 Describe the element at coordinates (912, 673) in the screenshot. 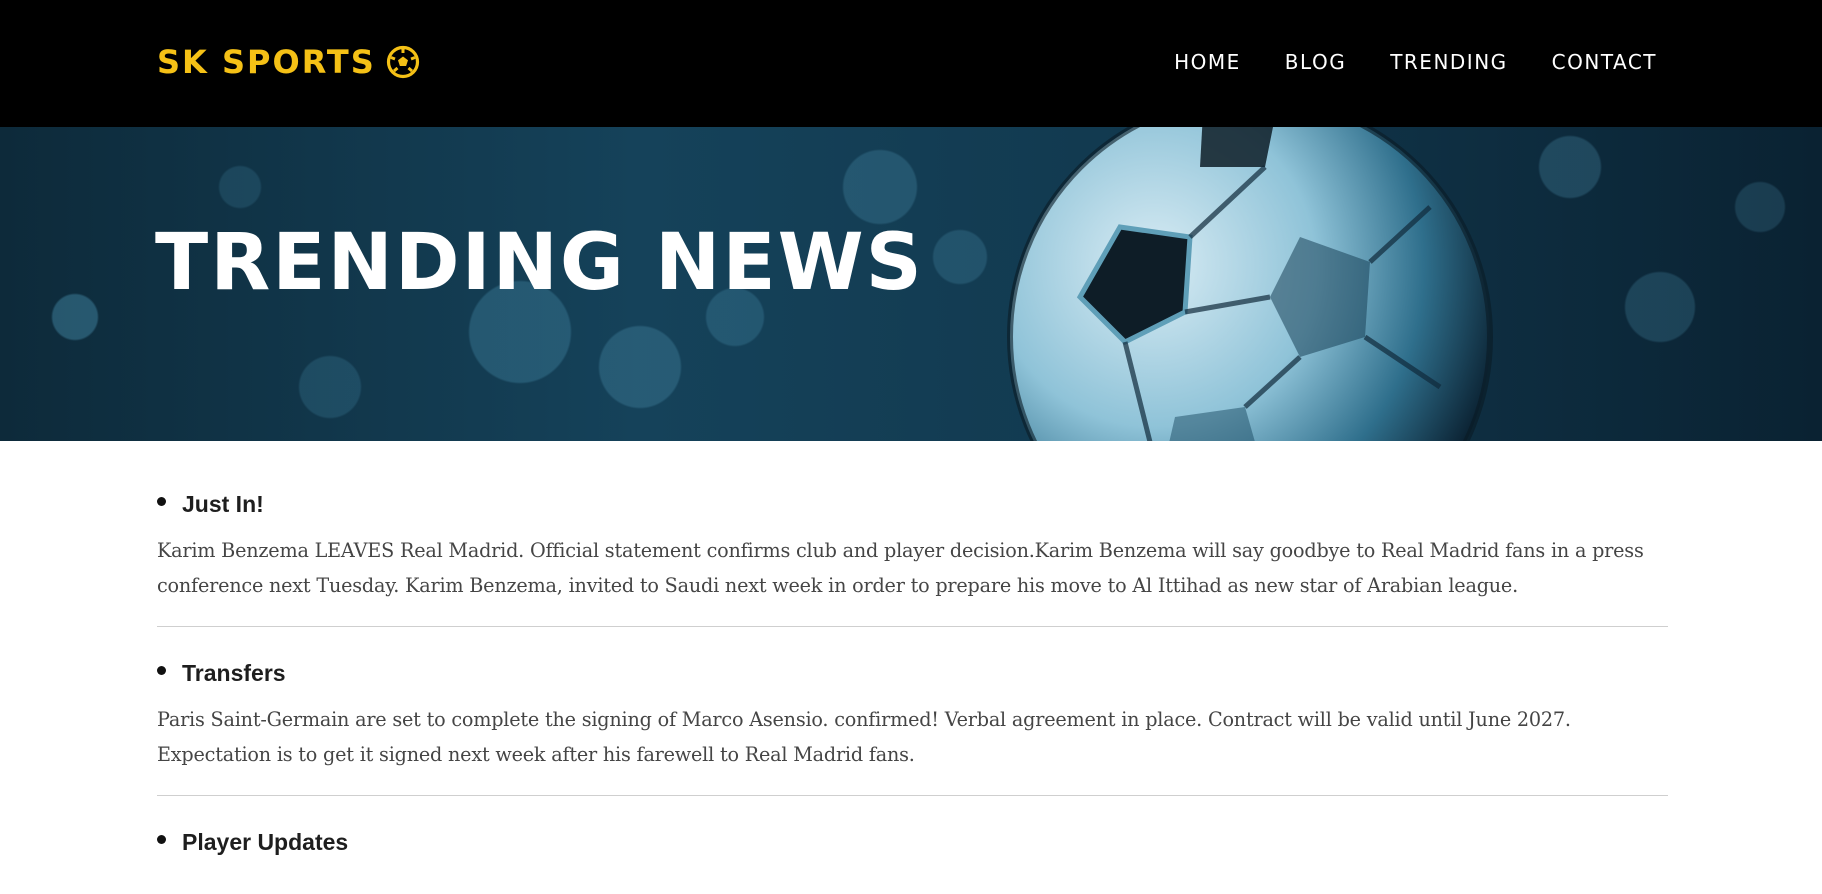

I see `news-heading: Transfers` at that location.